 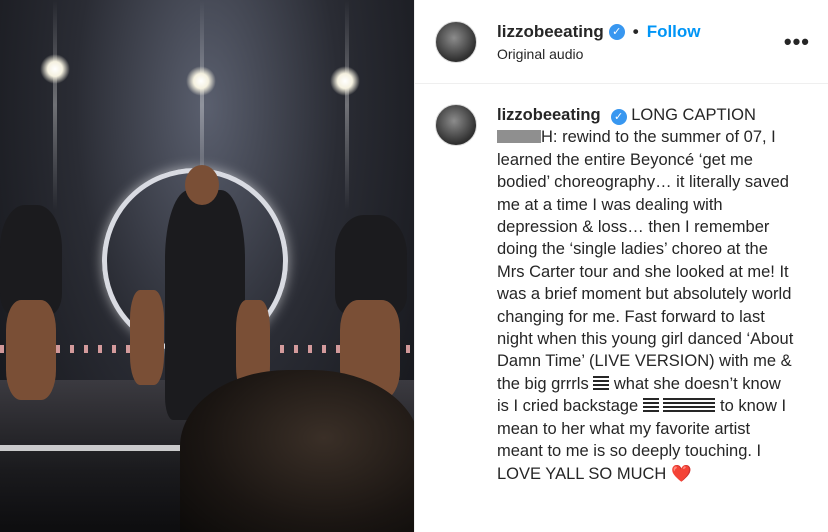 What do you see at coordinates (297, 451) in the screenshot?
I see `audience-member` at bounding box center [297, 451].